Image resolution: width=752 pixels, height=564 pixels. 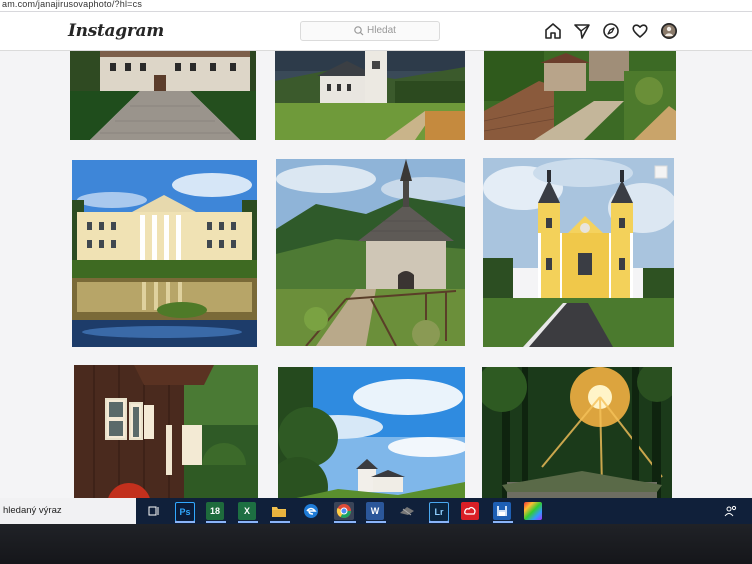 I want to click on color-app-icon, so click(x=533, y=511).